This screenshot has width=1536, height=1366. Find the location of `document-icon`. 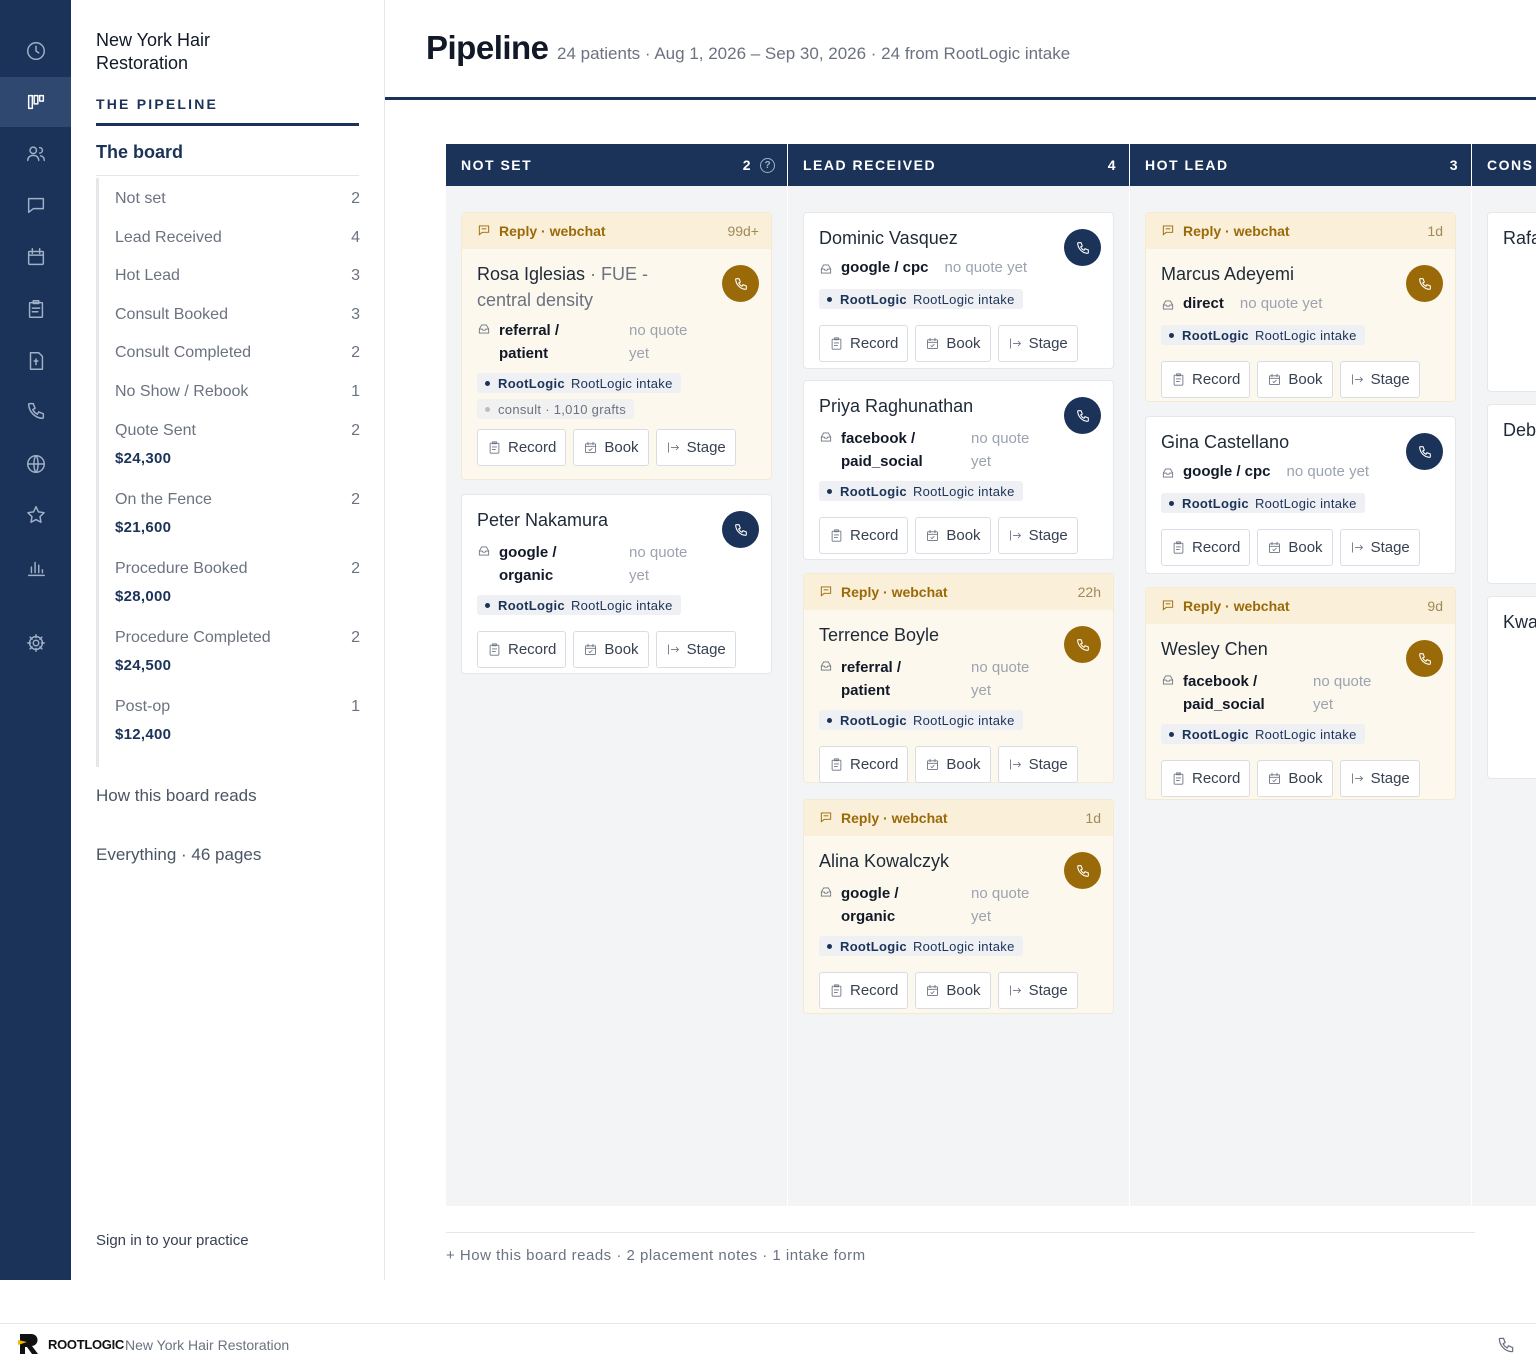

document-icon is located at coordinates (35, 361).